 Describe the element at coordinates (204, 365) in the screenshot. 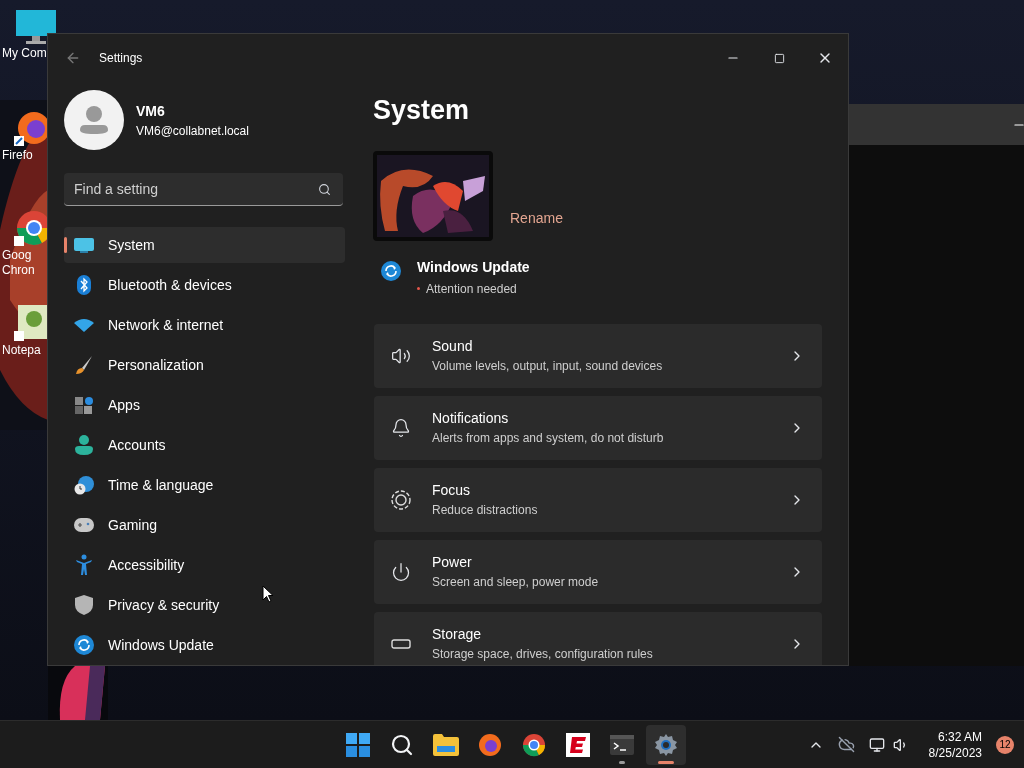

I see `nav-item: Personalization` at that location.